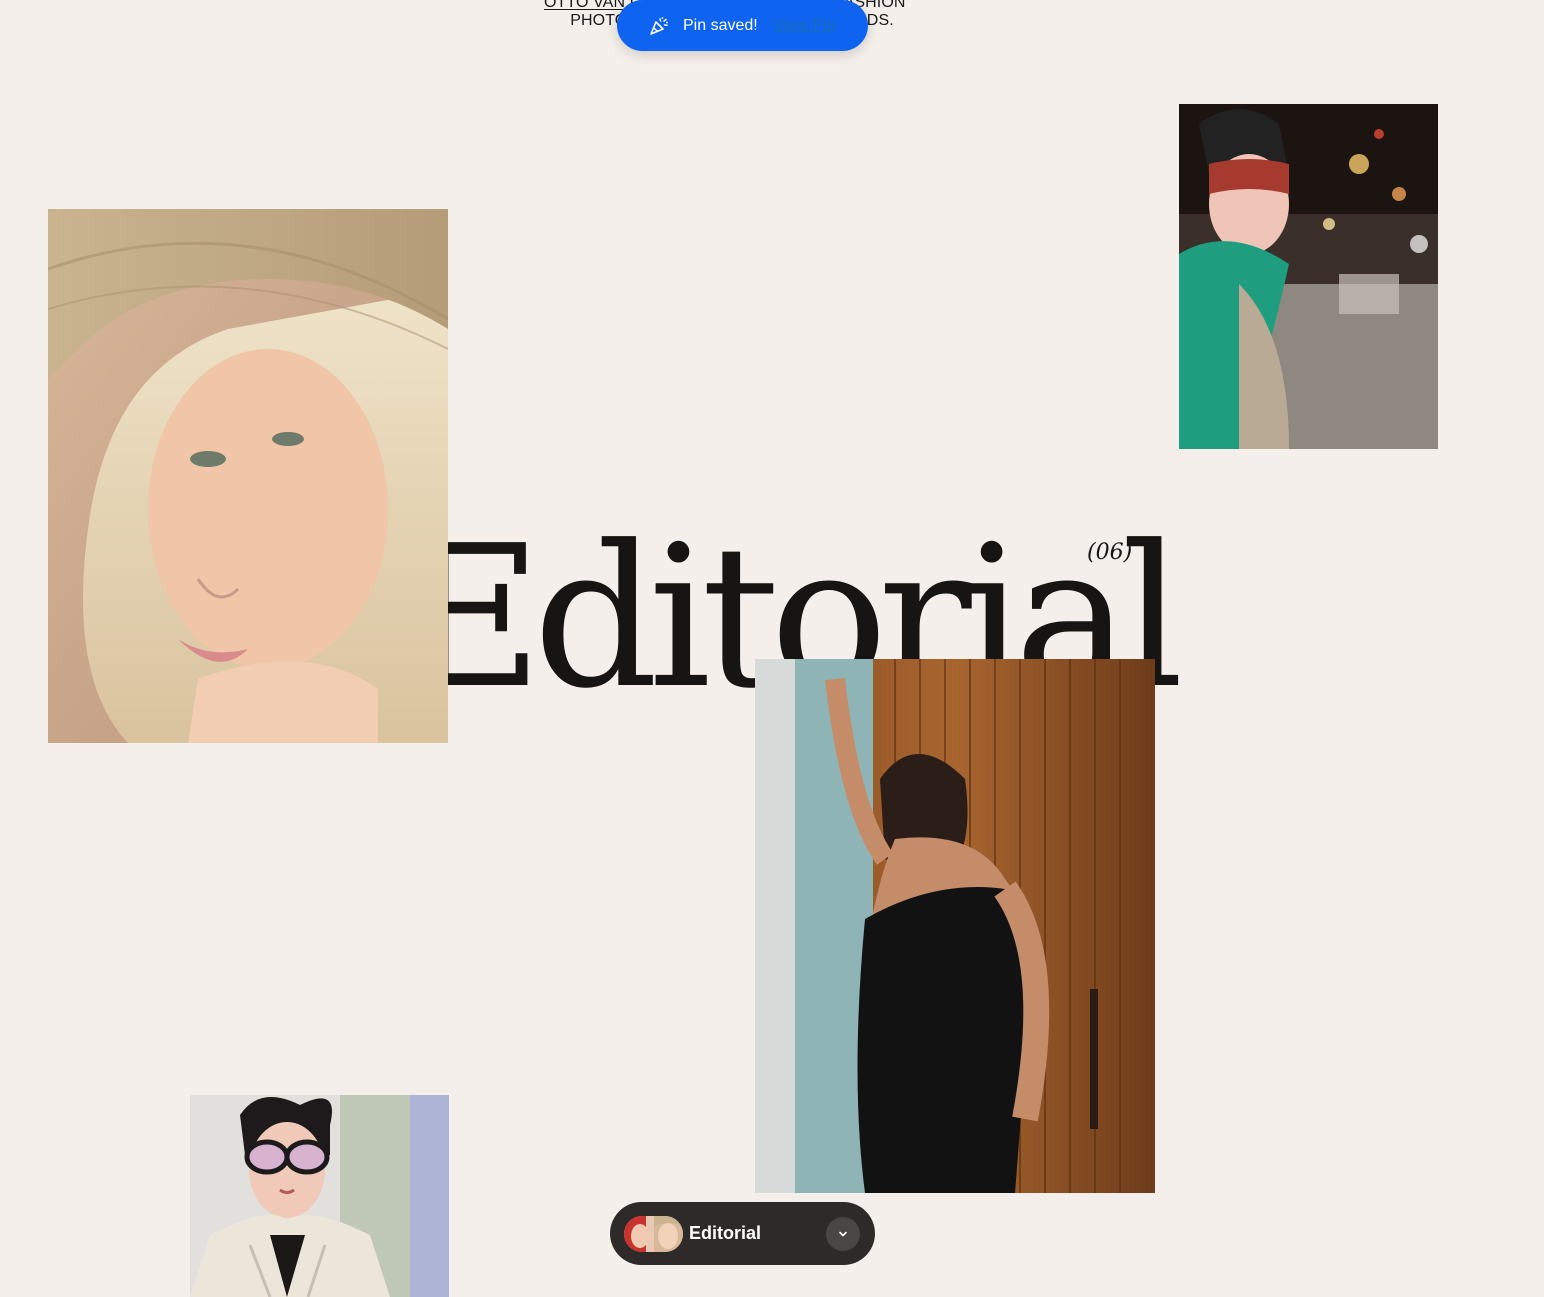  What do you see at coordinates (720, 25) in the screenshot?
I see `toast-message: Pin saved!` at bounding box center [720, 25].